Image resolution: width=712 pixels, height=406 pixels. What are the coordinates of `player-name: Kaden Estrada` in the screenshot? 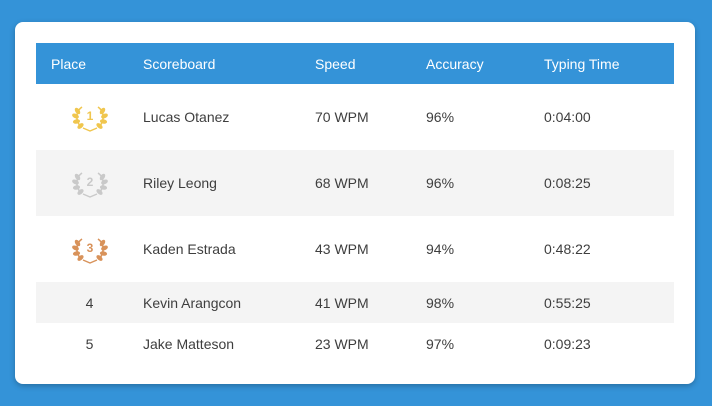 It's located at (189, 249).